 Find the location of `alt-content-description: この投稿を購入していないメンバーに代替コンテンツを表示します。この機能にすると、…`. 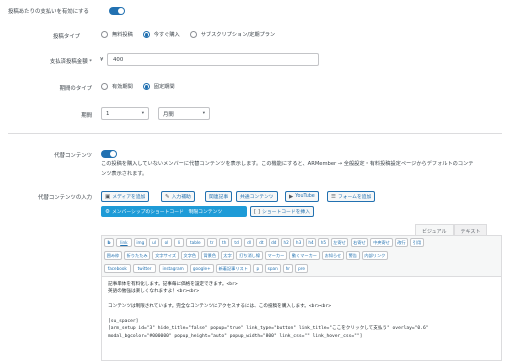

alt-content-description: この投稿を購入していないメンバーに代替コンテンツを表示します。この機能にすると、… is located at coordinates (303, 169).